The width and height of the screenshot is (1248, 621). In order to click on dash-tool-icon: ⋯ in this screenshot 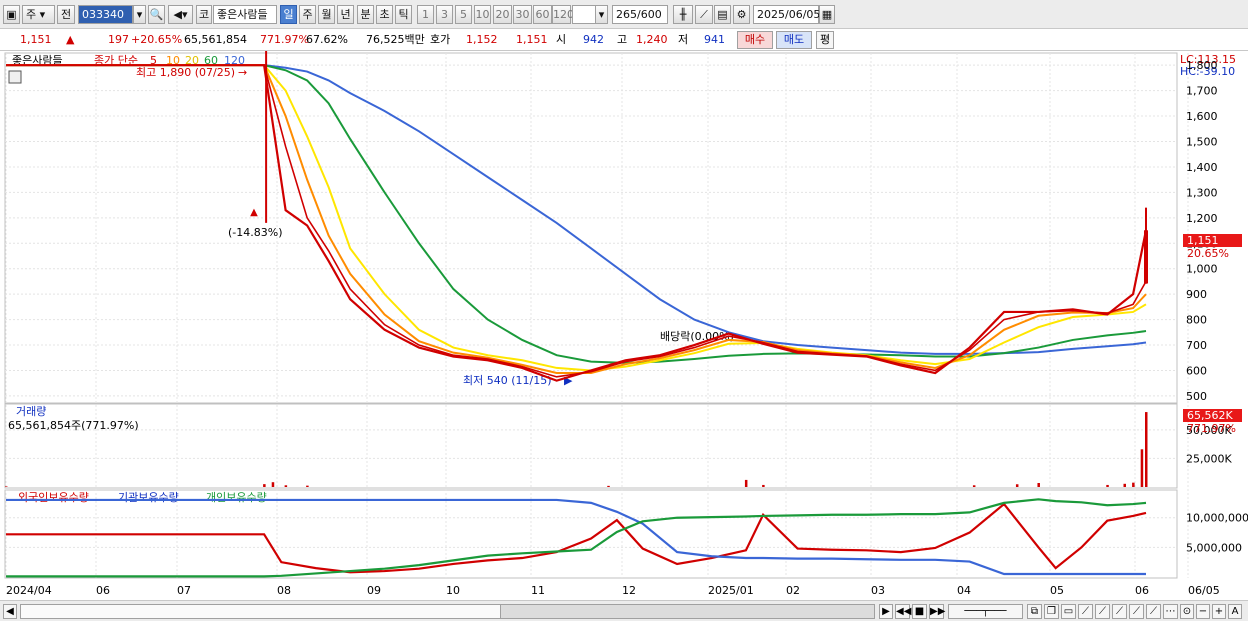, I will do `click(1170, 611)`.